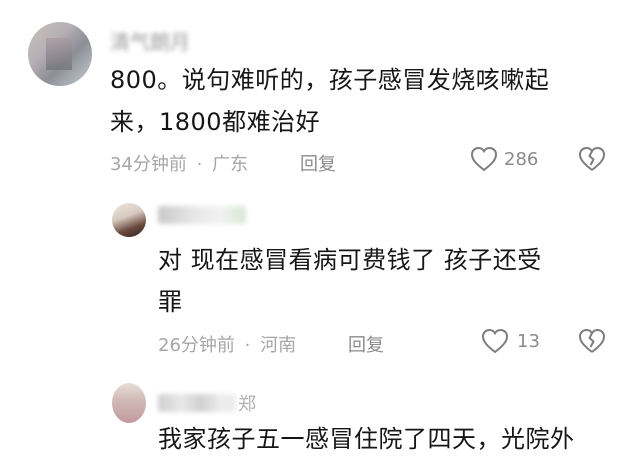 The height and width of the screenshot is (458, 640). Describe the element at coordinates (213, 403) in the screenshot. I see `reply-author-name: 郑` at that location.